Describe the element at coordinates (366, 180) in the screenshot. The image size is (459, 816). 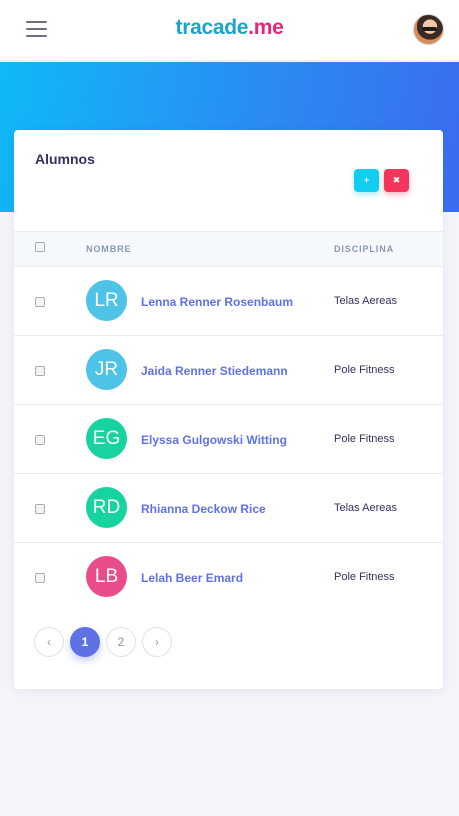
I see `add-student-button: +` at that location.